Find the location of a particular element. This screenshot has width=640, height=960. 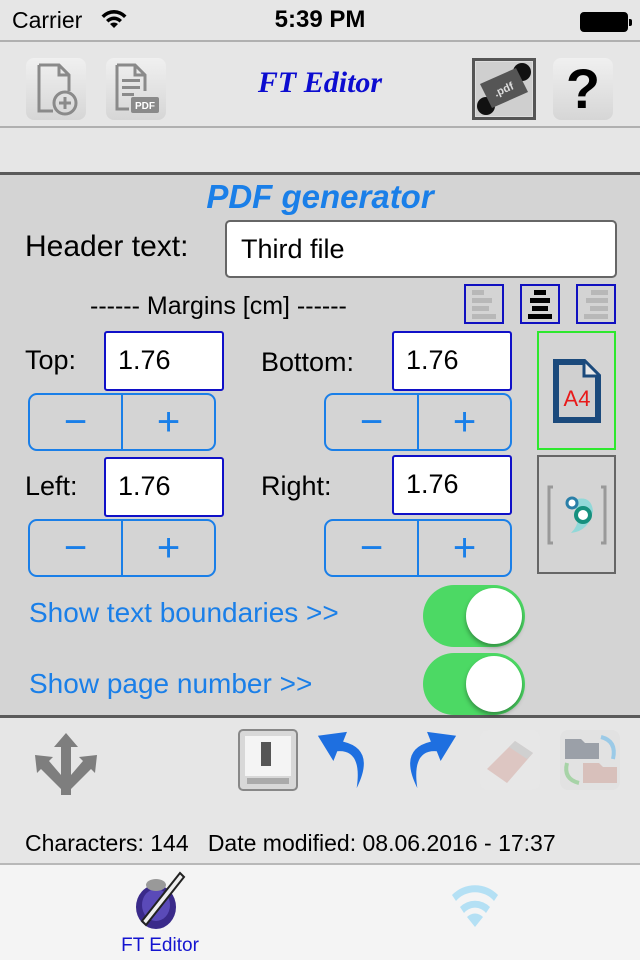

fit-to-bounds-button is located at coordinates (576, 514).